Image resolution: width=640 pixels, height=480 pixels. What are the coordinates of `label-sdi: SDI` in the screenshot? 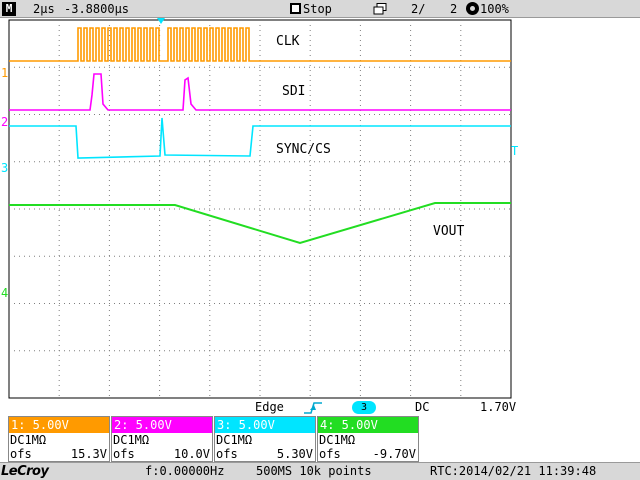 It's located at (293, 91).